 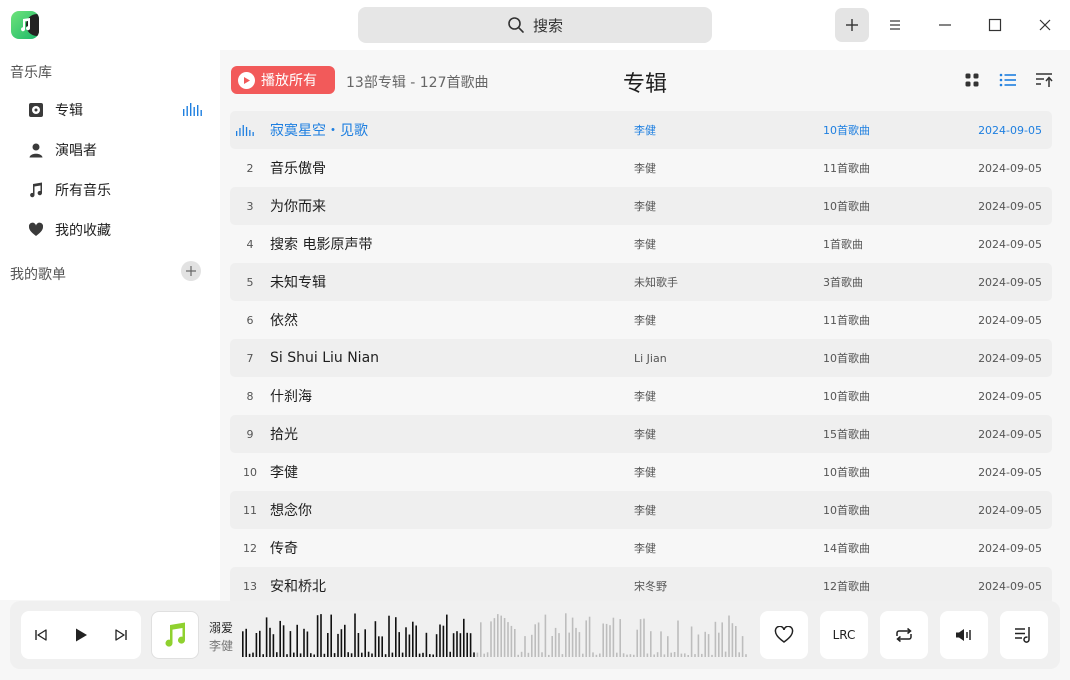 I want to click on menu-button, so click(x=895, y=25).